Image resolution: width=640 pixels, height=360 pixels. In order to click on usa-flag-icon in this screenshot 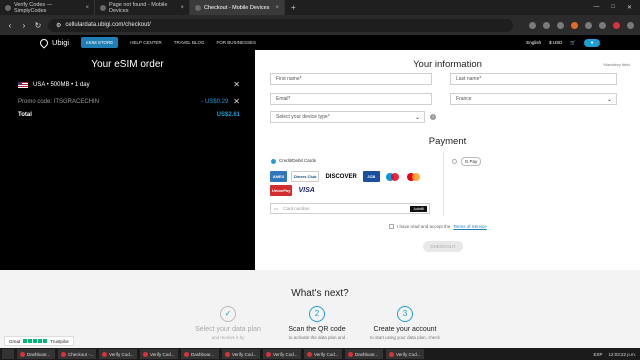, I will do `click(23, 84)`.